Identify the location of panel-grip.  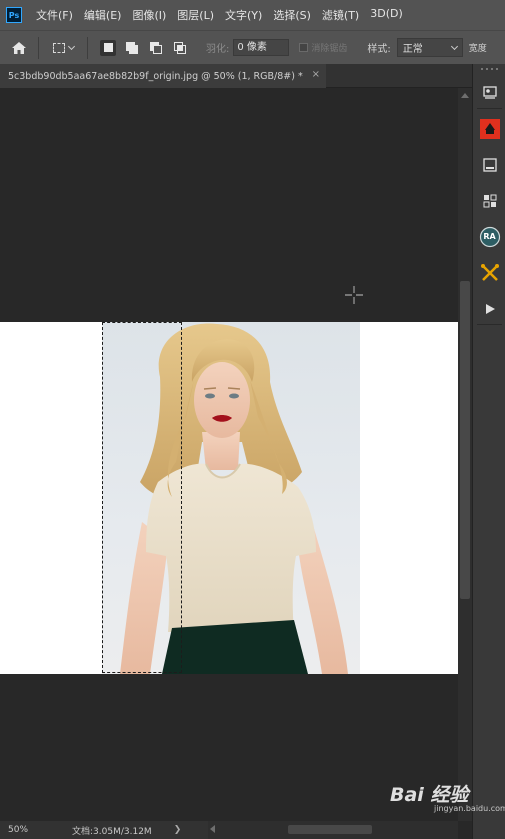
(489, 71).